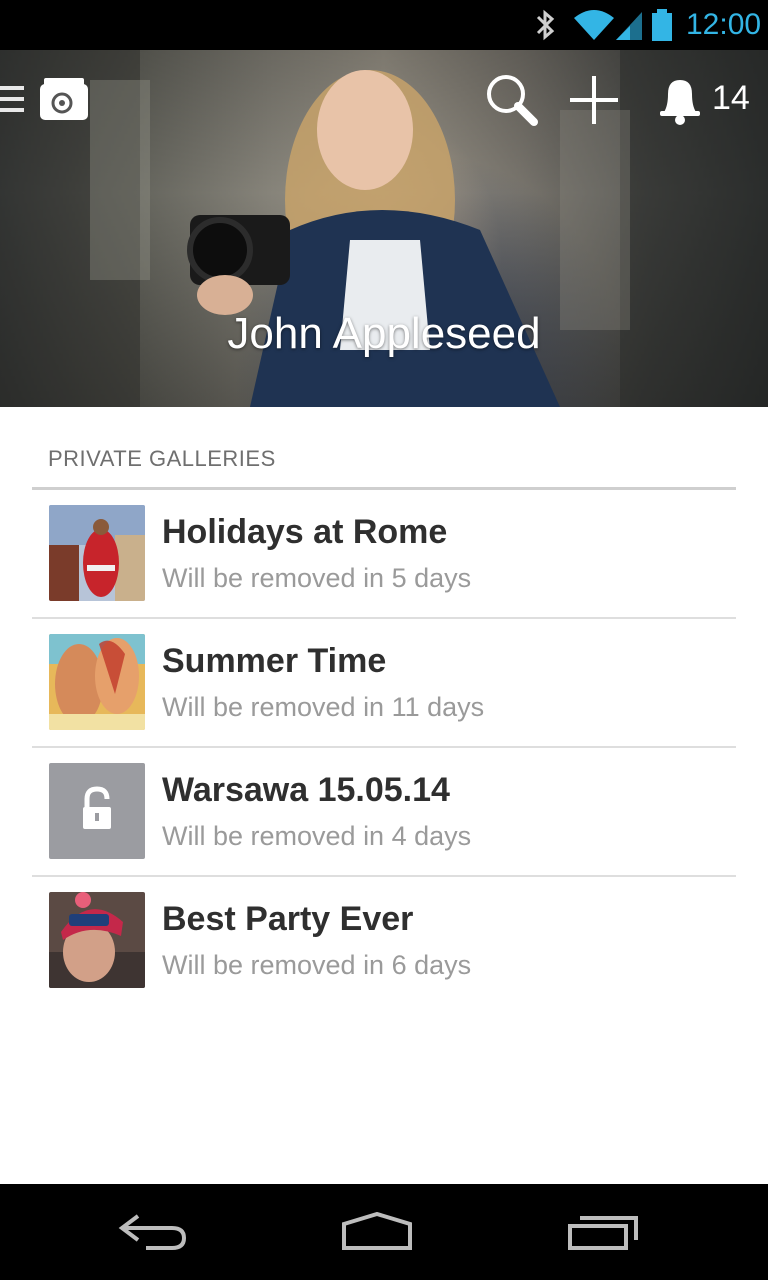 Image resolution: width=768 pixels, height=1280 pixels. What do you see at coordinates (724, 24) in the screenshot?
I see `clock: 12:00` at bounding box center [724, 24].